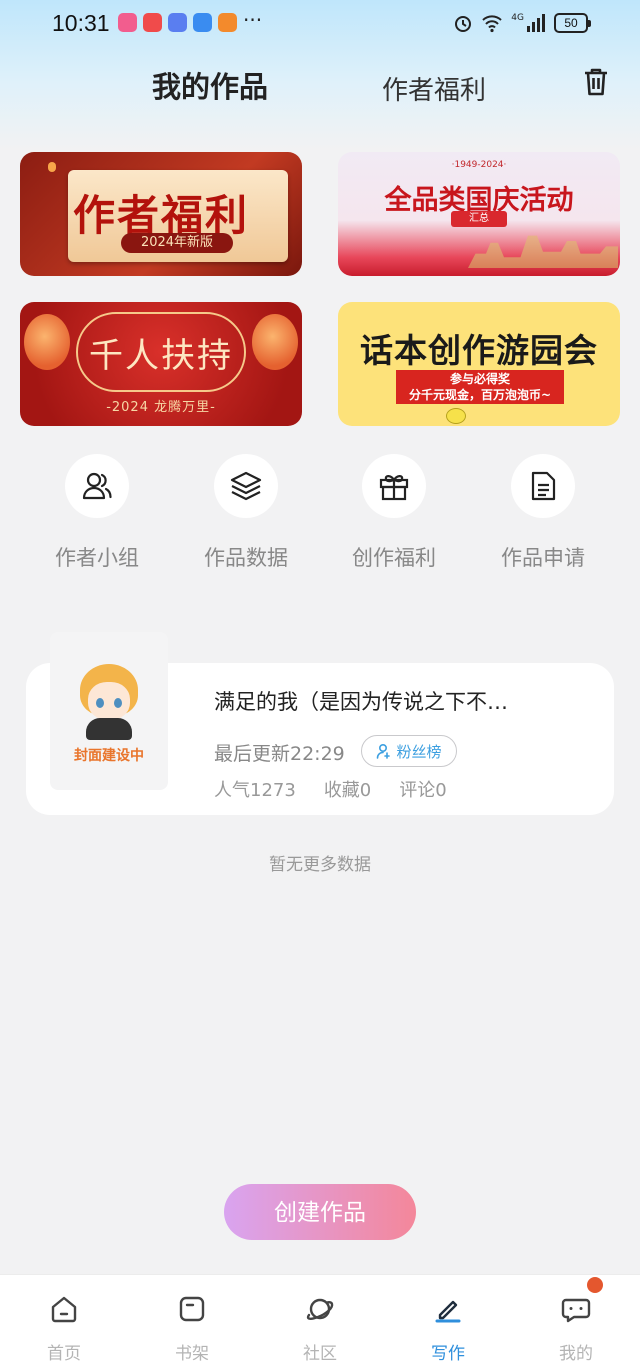 The width and height of the screenshot is (640, 1370). I want to click on message-icon, so click(576, 1310).